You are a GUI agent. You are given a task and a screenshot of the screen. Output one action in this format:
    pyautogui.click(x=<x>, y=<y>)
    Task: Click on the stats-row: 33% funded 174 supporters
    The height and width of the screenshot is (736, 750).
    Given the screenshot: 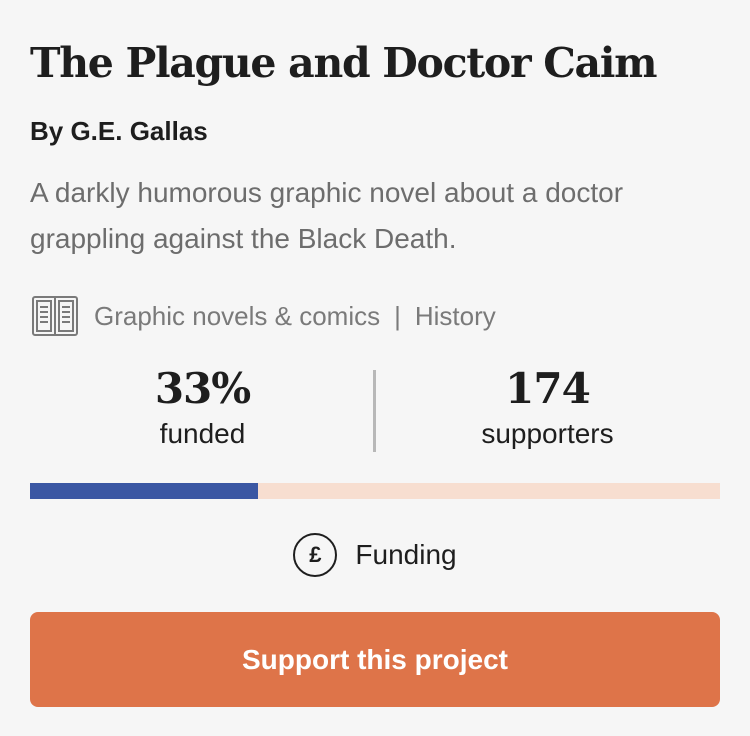 What is the action you would take?
    pyautogui.click(x=375, y=408)
    